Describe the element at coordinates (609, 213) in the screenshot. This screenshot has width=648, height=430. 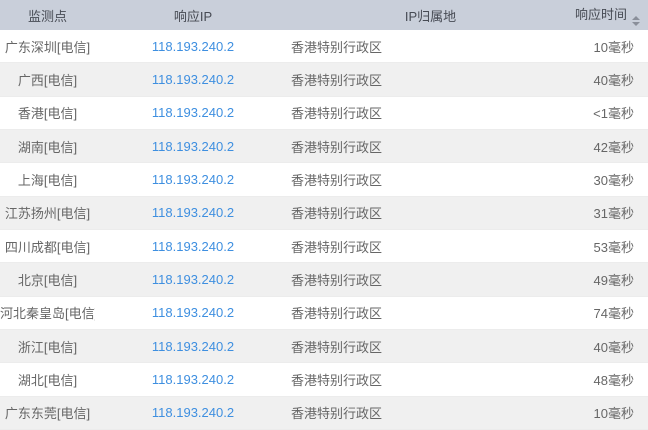
I see `cell-time: 31毫秒` at that location.